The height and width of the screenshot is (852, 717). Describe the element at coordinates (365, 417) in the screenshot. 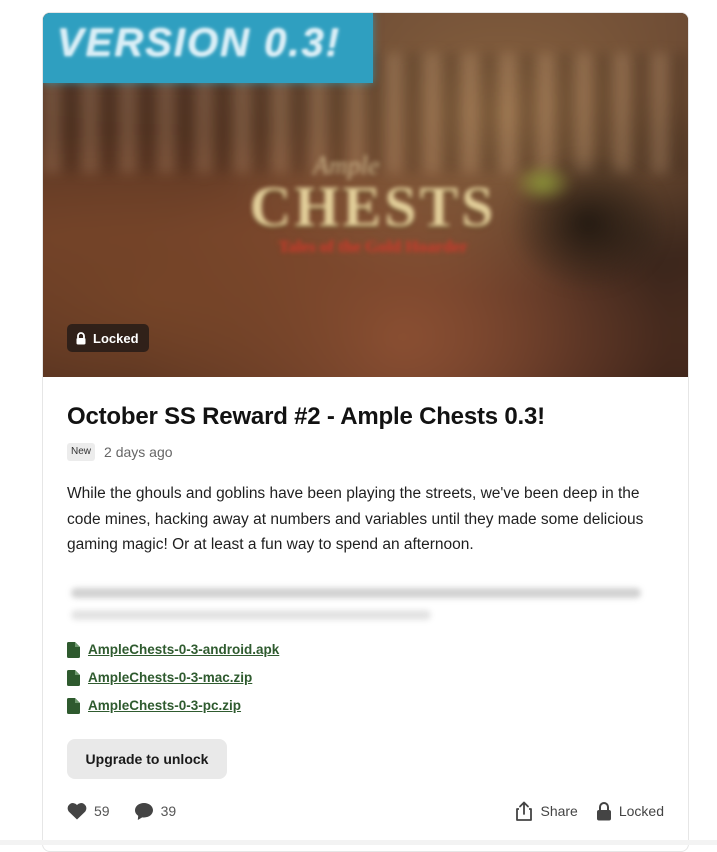

I see `post-title: October SS Reward #2 - Ample Chests 0.3!` at that location.